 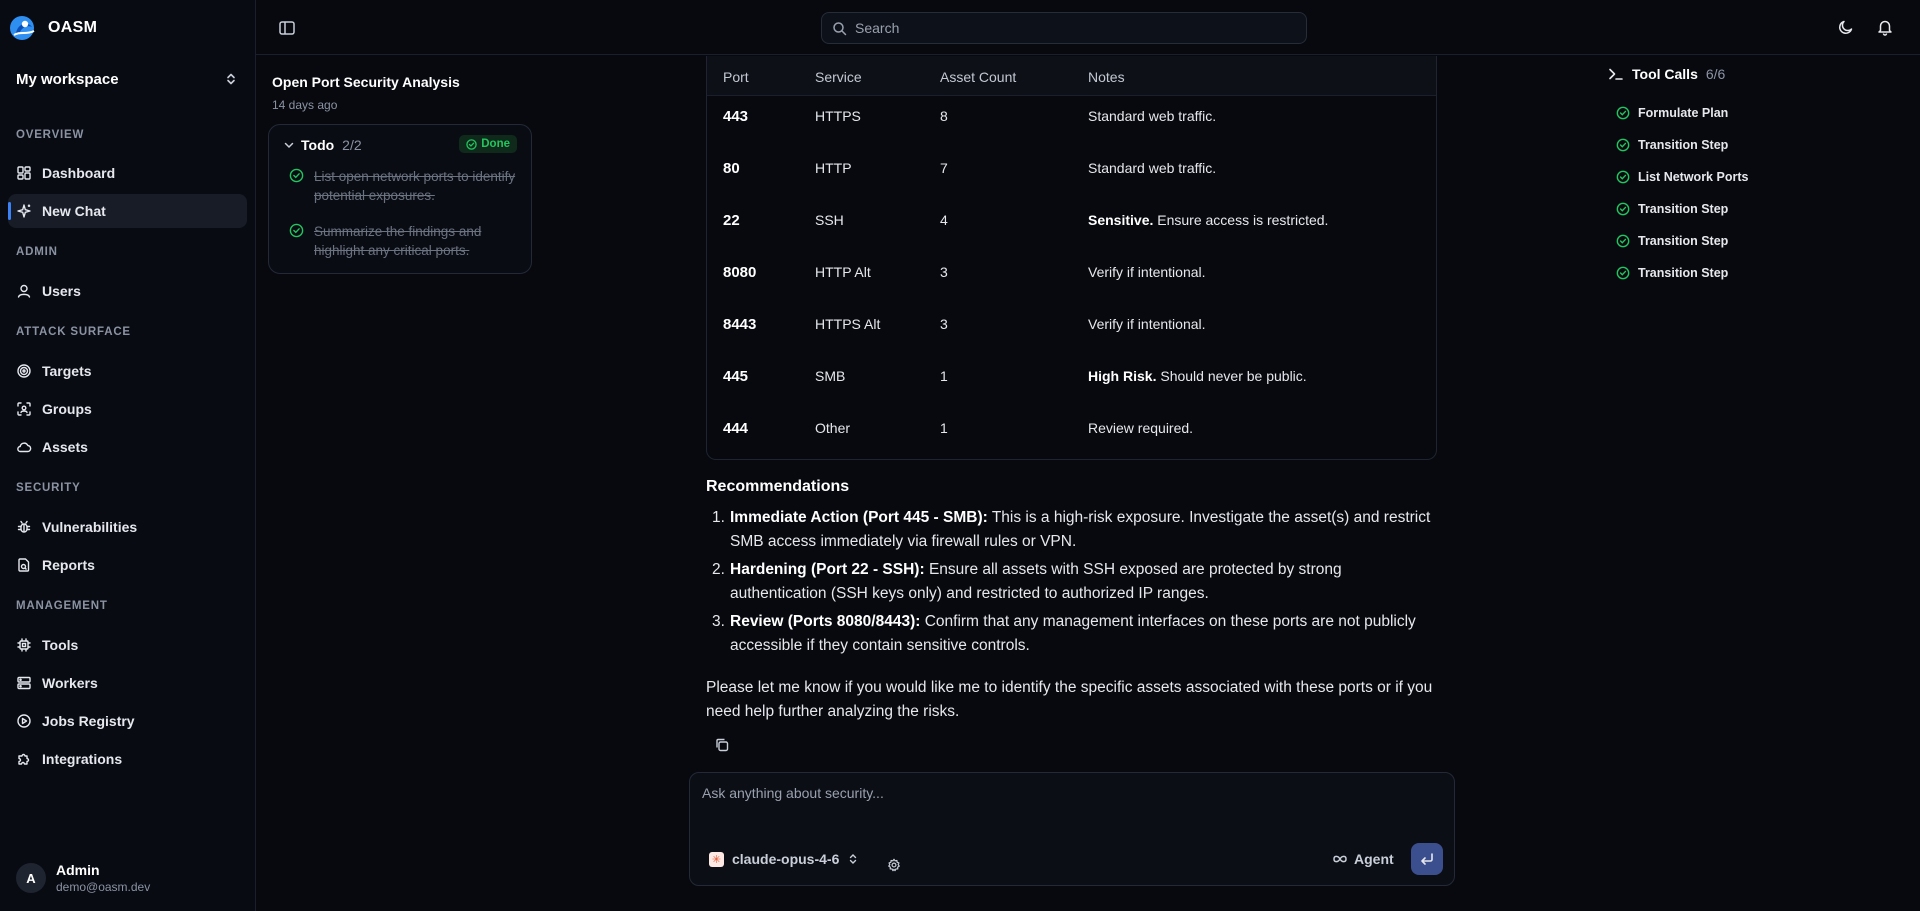 I want to click on chevron-down-icon, so click(x=289, y=145).